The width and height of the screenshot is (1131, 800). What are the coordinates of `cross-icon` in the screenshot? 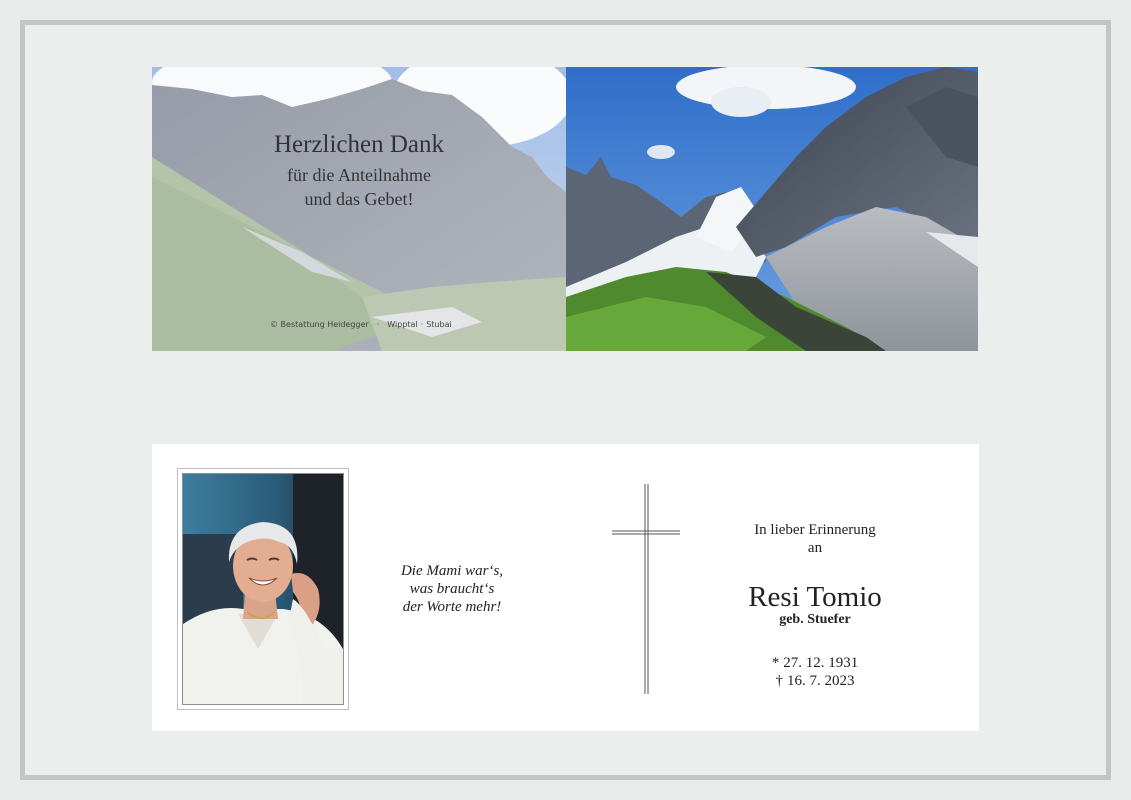 It's located at (646, 589).